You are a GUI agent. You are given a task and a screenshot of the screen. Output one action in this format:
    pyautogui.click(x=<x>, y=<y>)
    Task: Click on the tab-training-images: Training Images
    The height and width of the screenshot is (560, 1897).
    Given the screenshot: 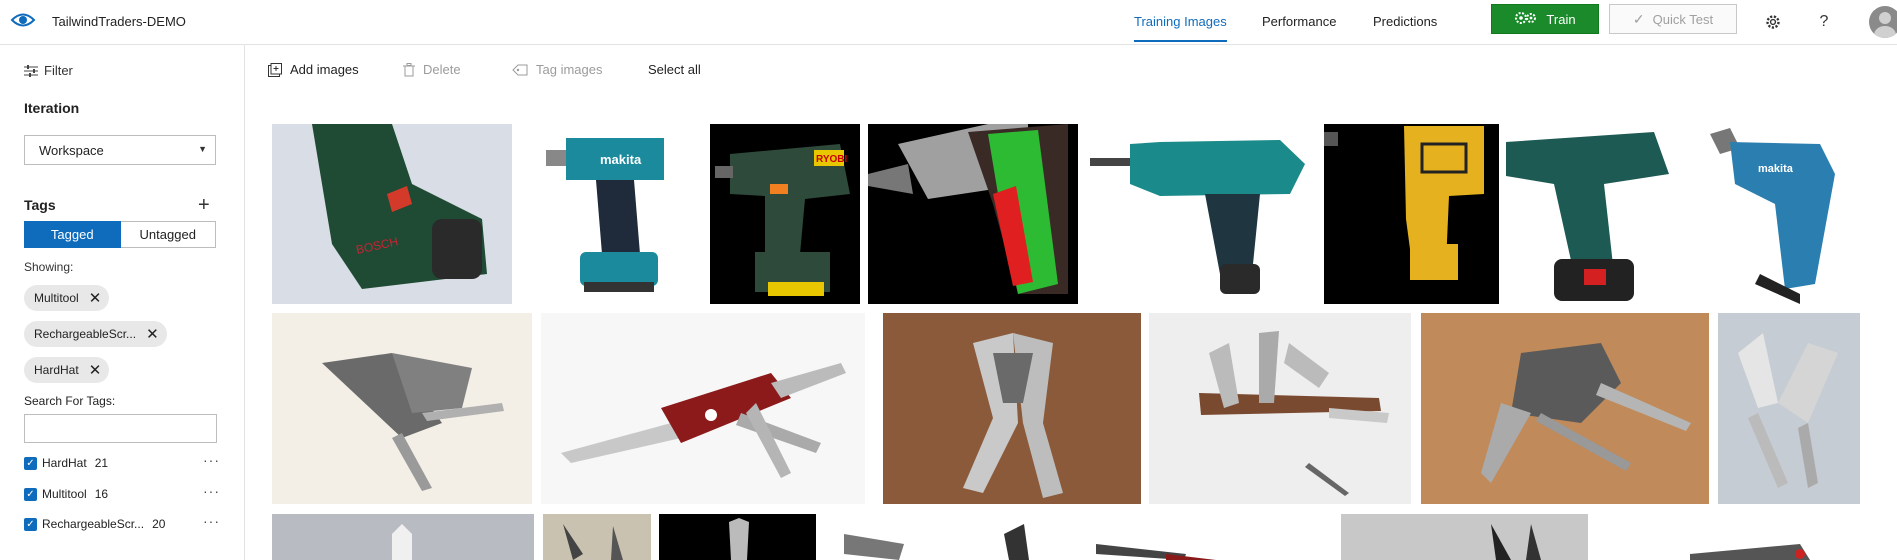 What is the action you would take?
    pyautogui.click(x=1180, y=28)
    